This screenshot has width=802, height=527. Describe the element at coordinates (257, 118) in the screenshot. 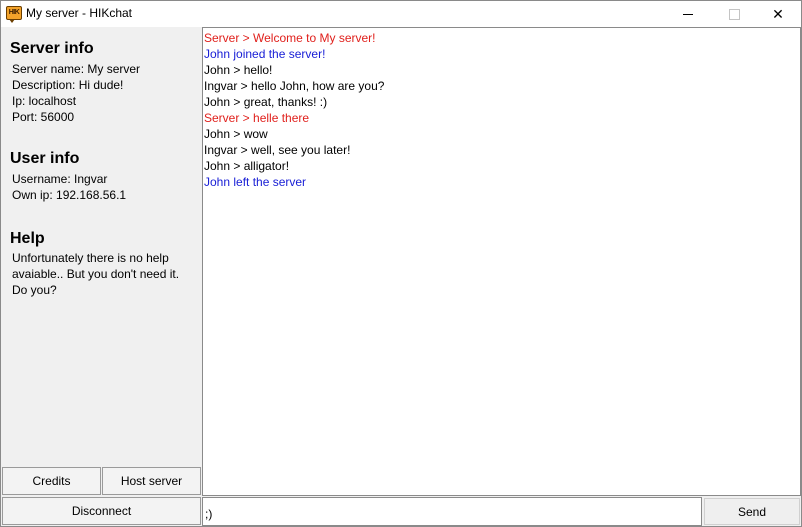

I see `chat-message: Server > helle there` at that location.